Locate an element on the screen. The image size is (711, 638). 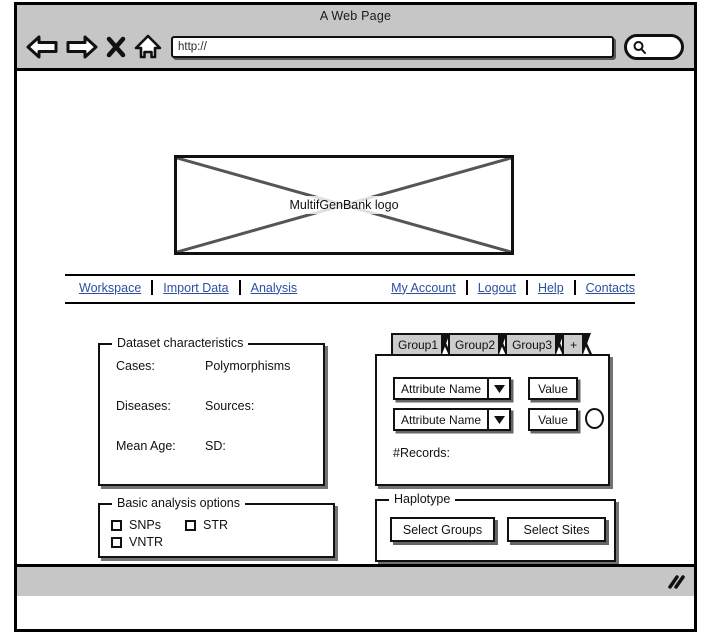
forward-arrow-icon is located at coordinates (82, 47).